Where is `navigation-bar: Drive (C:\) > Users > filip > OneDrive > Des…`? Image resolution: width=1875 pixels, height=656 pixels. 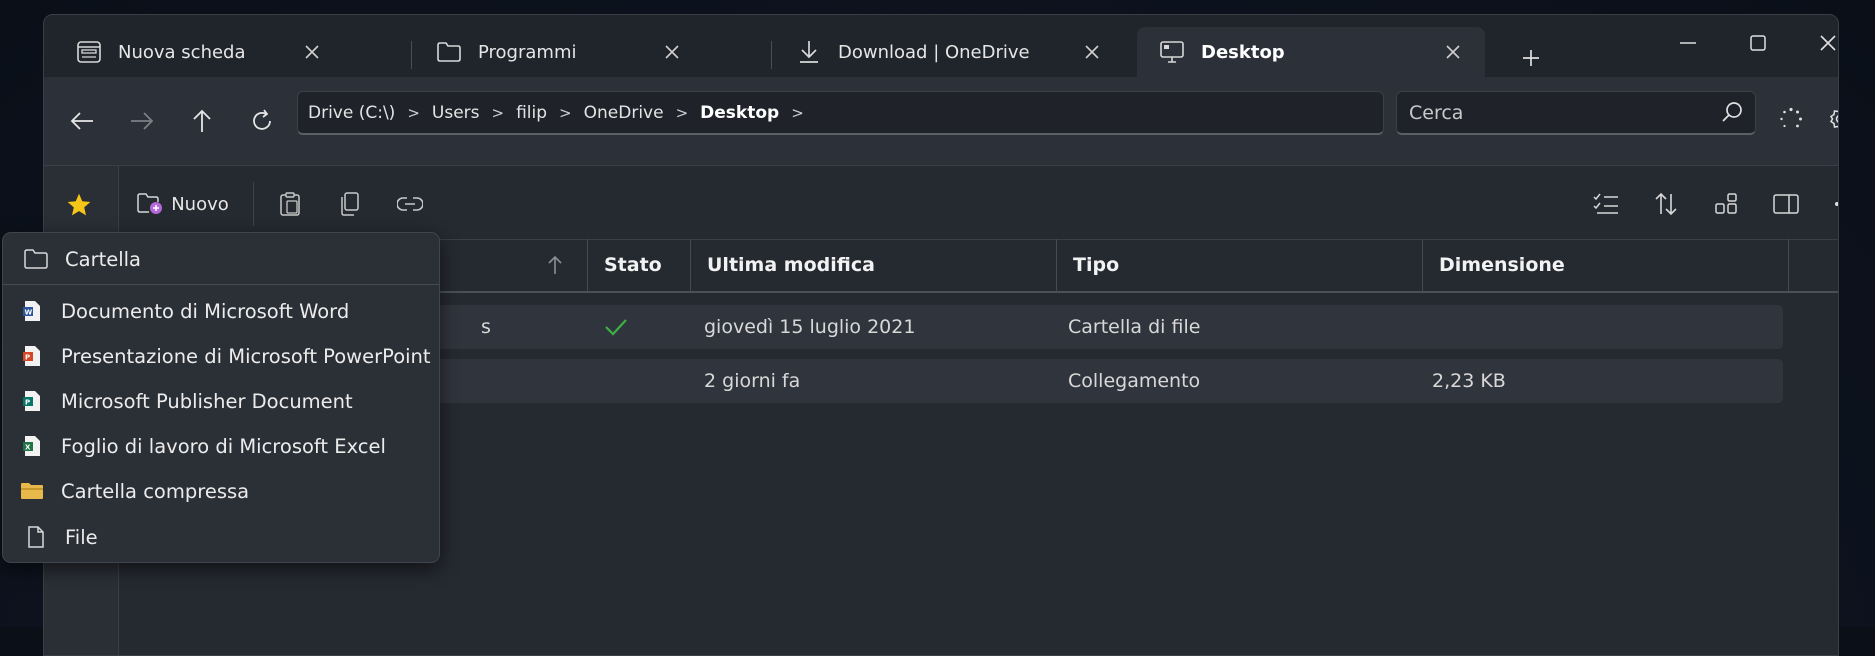
navigation-bar: Drive (C:\) > Users > filip > OneDrive > Des… is located at coordinates (941, 121).